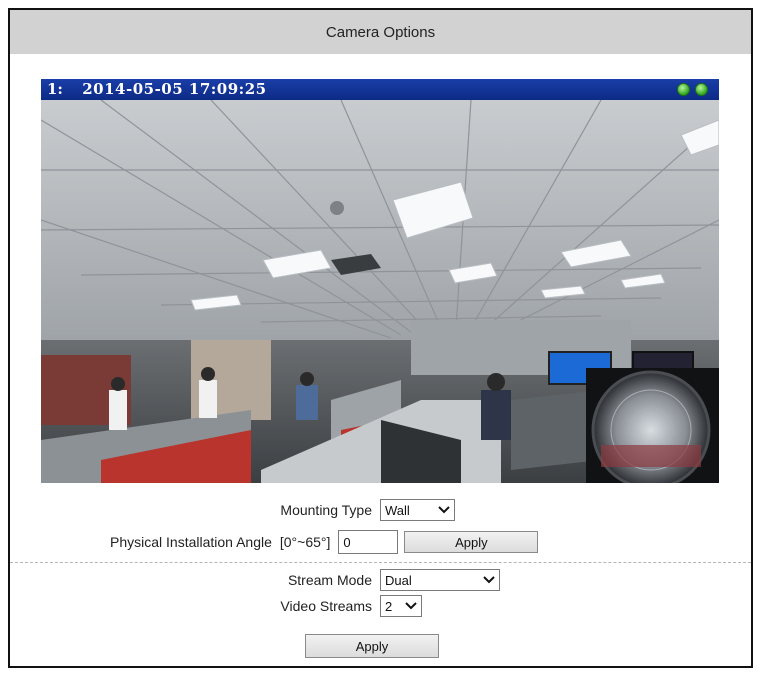 The width and height of the screenshot is (762, 673). I want to click on installation-angle-range: [0°~65°], so click(305, 542).